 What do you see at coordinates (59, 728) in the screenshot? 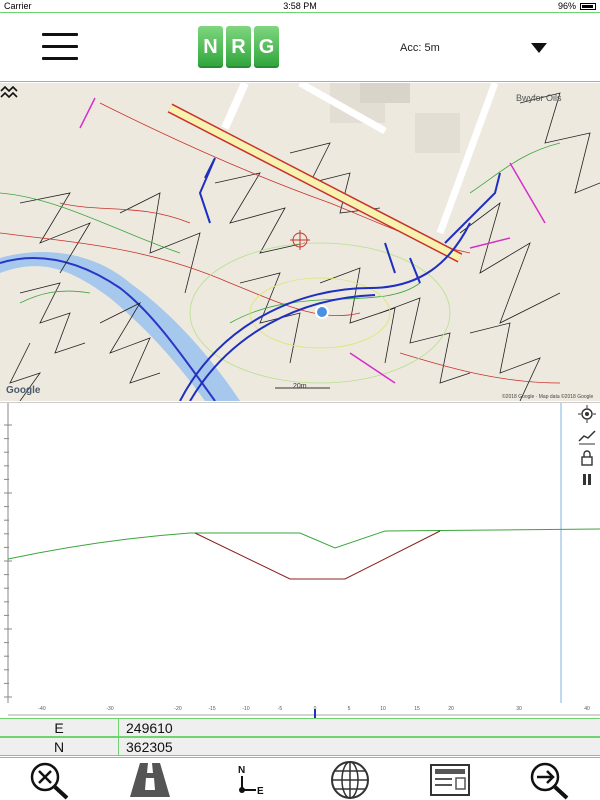
I see `easting-label: E` at bounding box center [59, 728].